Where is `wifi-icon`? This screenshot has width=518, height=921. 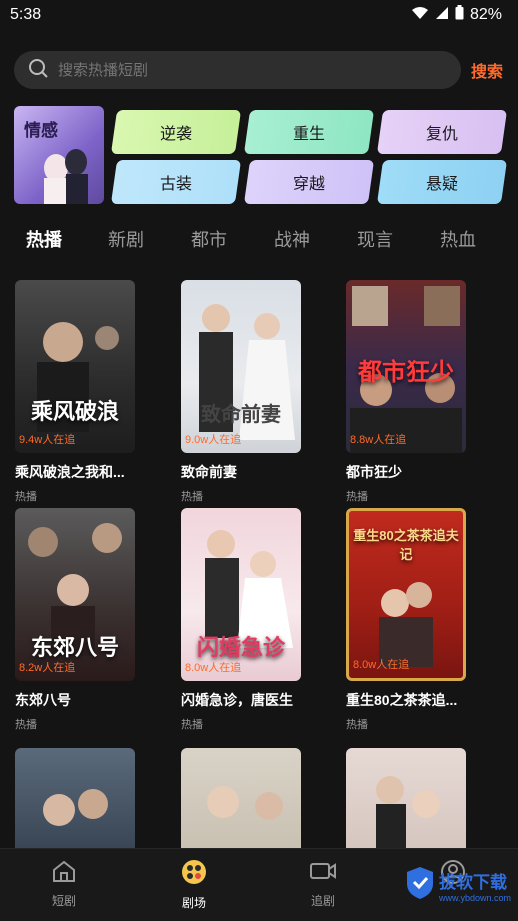 wifi-icon is located at coordinates (420, 15).